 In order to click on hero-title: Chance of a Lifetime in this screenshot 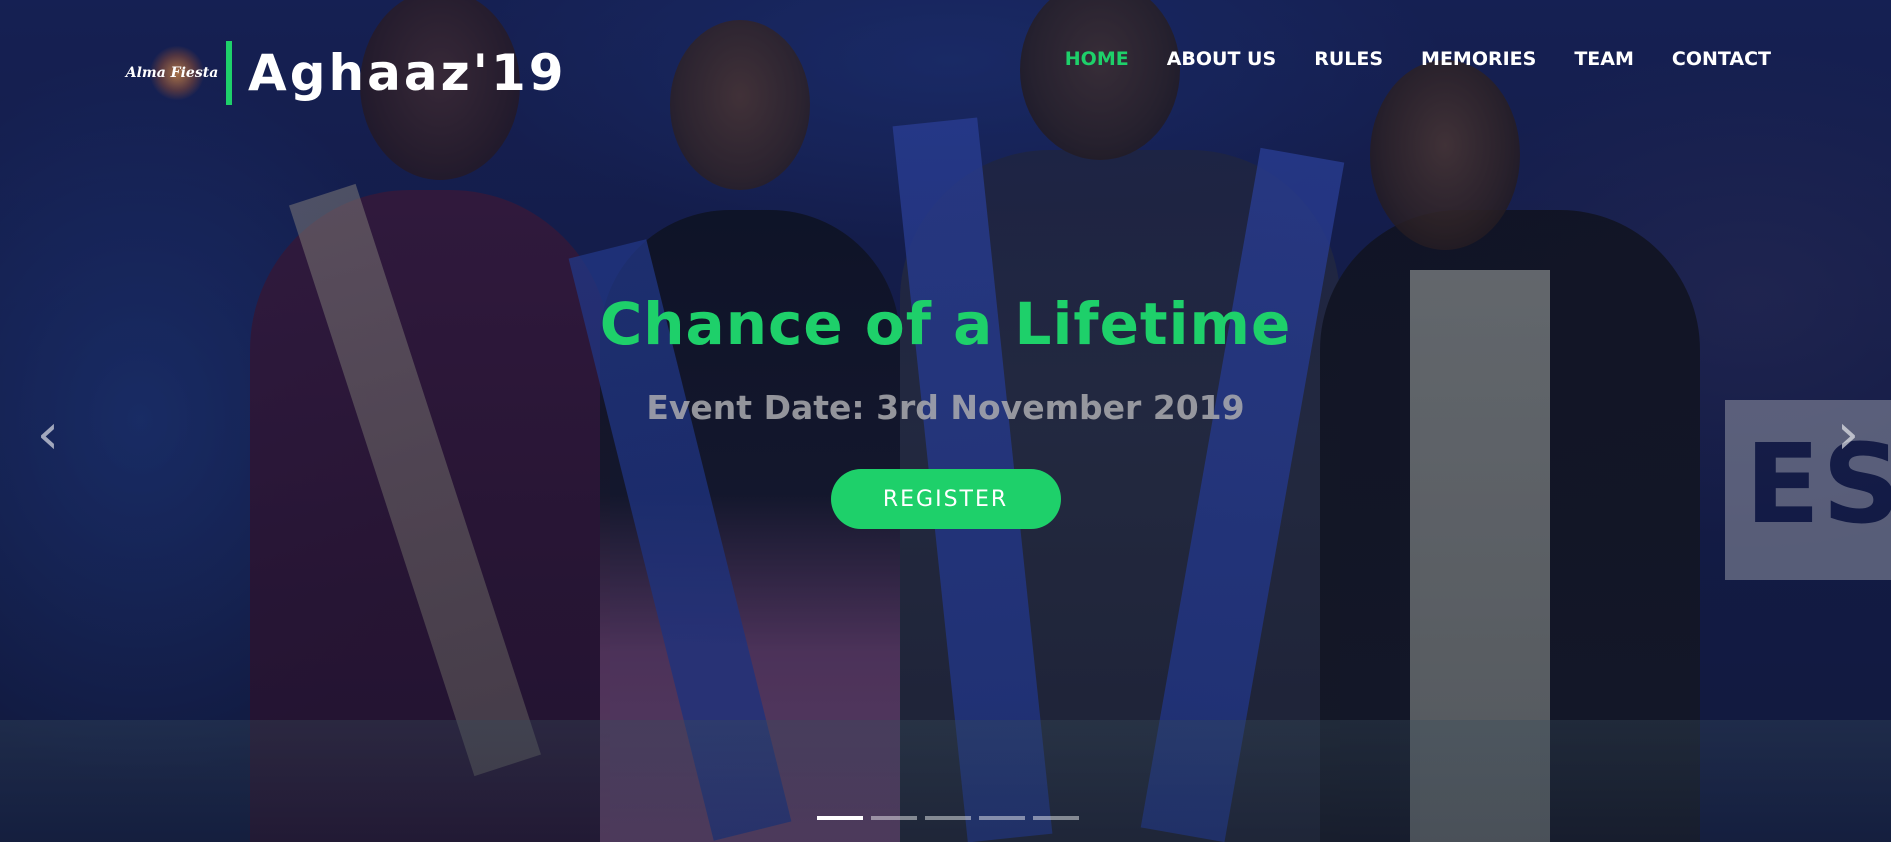, I will do `click(945, 324)`.